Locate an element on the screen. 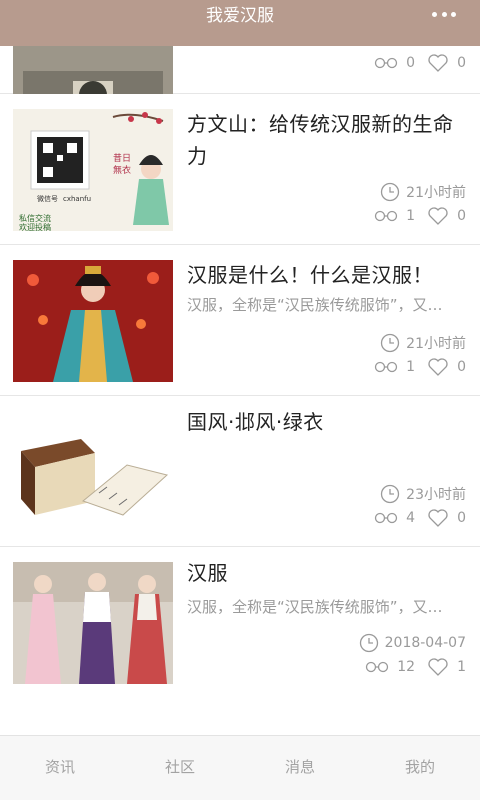 This screenshot has height=800, width=480. article-title: 汉服 is located at coordinates (327, 573).